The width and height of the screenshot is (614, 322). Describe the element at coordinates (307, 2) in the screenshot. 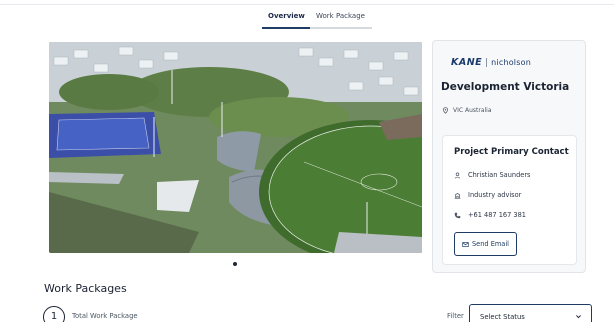

I see `top-divider` at that location.